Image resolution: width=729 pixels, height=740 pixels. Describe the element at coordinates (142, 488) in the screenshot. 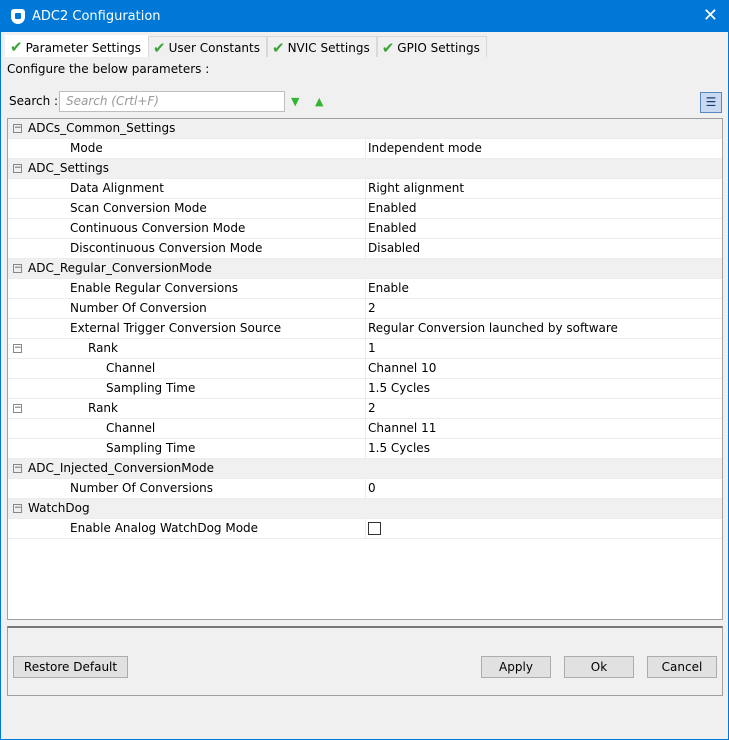

I see `row-name: Number Of Conversions` at that location.